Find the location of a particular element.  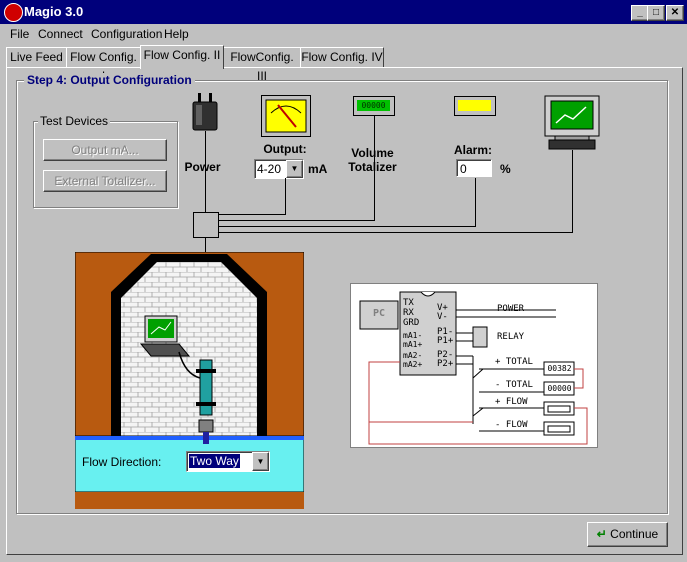

test-devices-group is located at coordinates (105, 164).